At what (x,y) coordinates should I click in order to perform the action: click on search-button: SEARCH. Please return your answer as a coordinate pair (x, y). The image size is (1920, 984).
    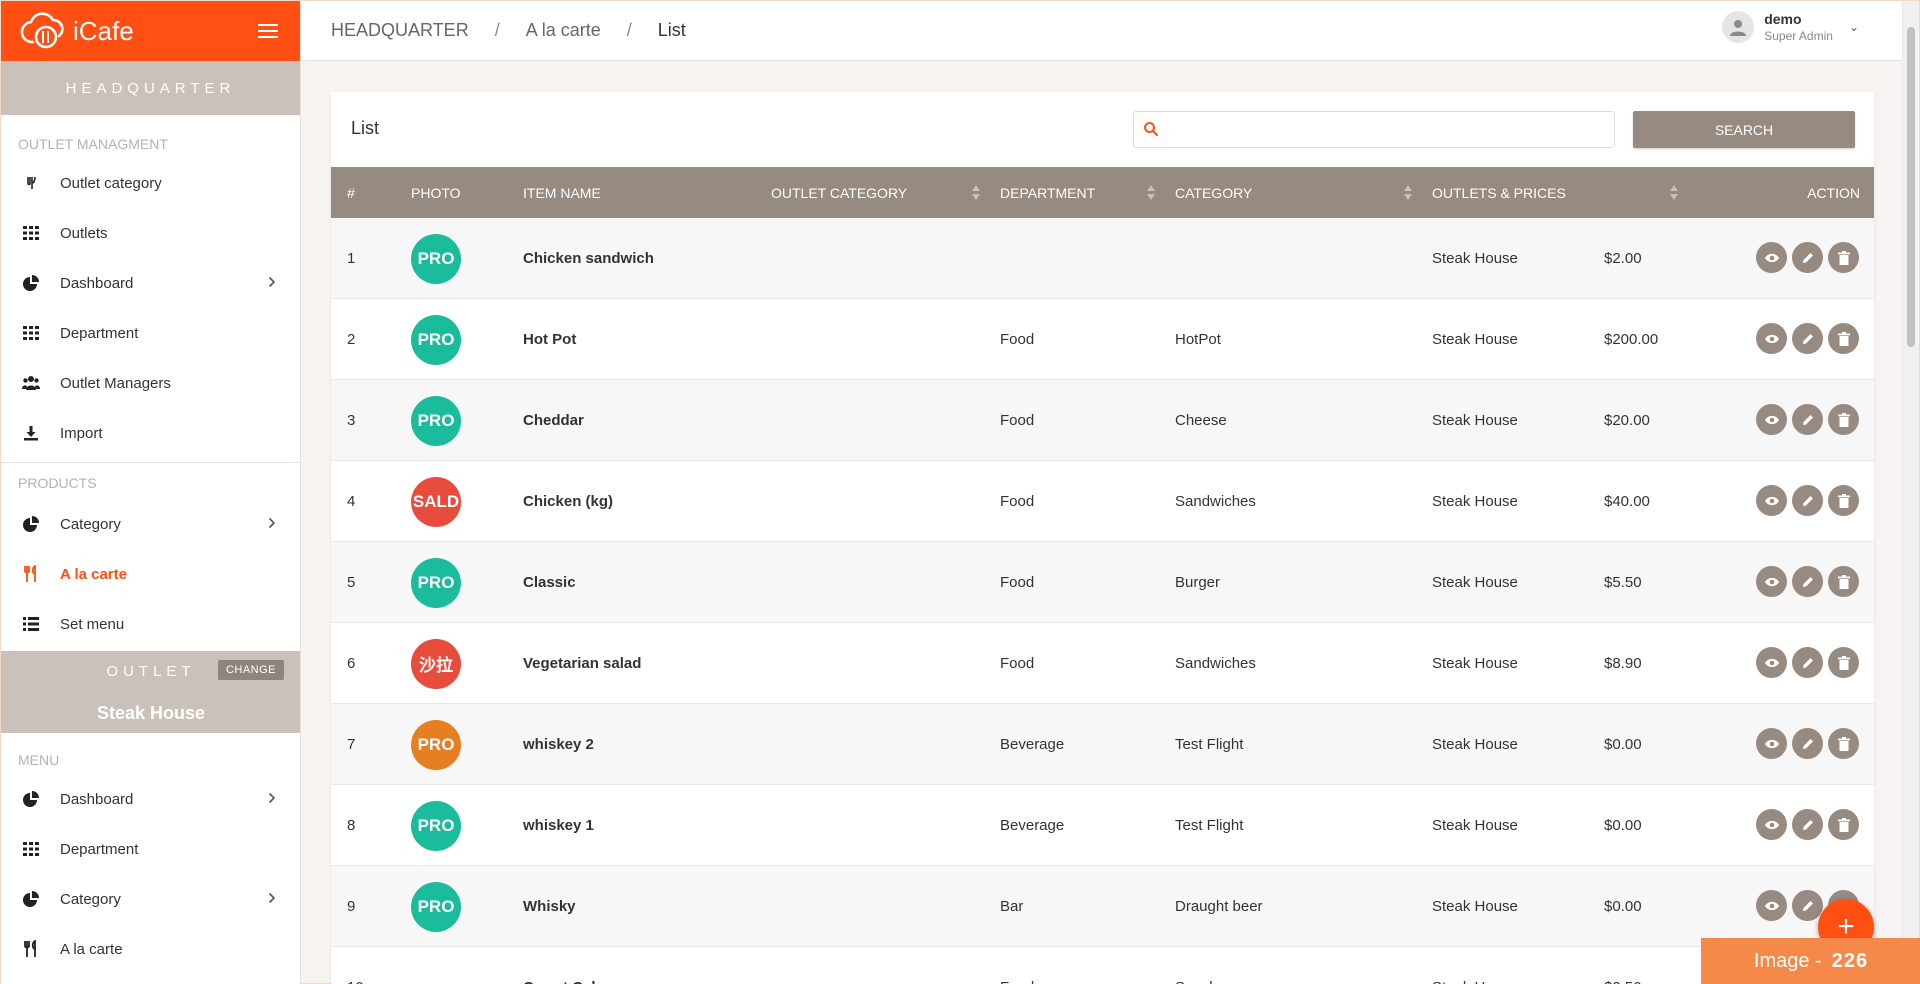
    Looking at the image, I should click on (1744, 129).